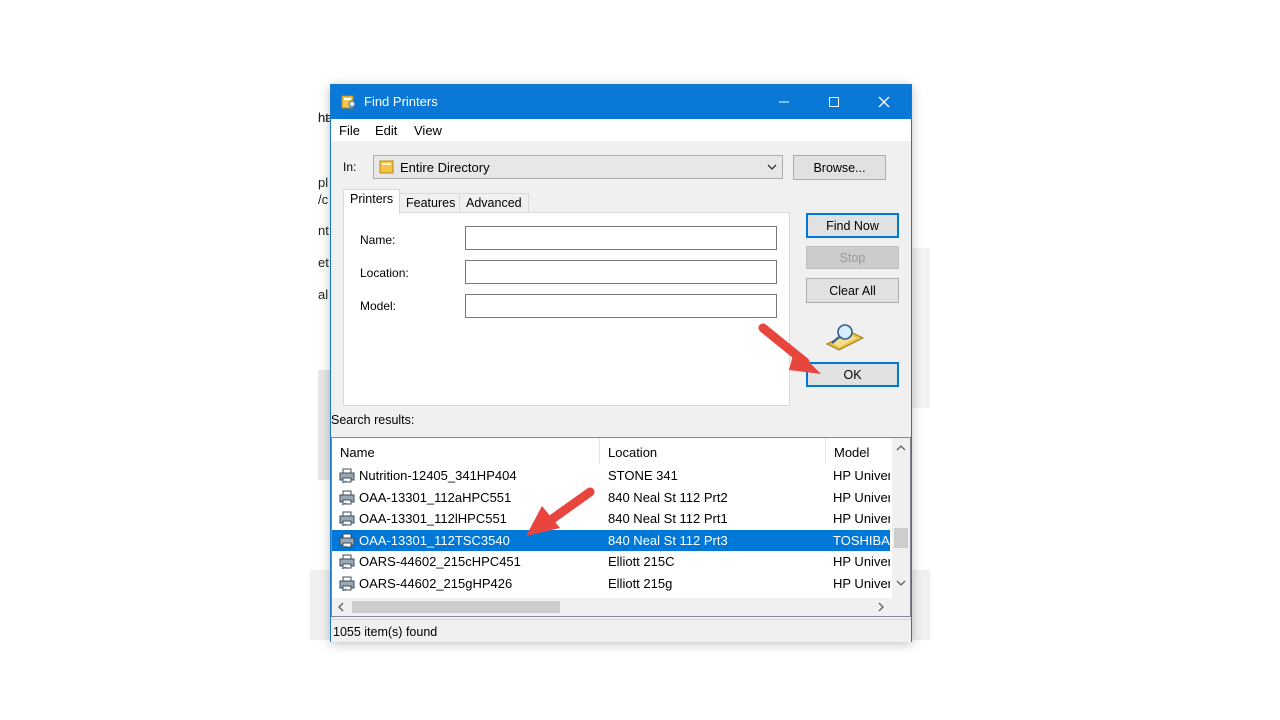 This screenshot has width=1280, height=720. I want to click on tab-printers: Printers, so click(372, 201).